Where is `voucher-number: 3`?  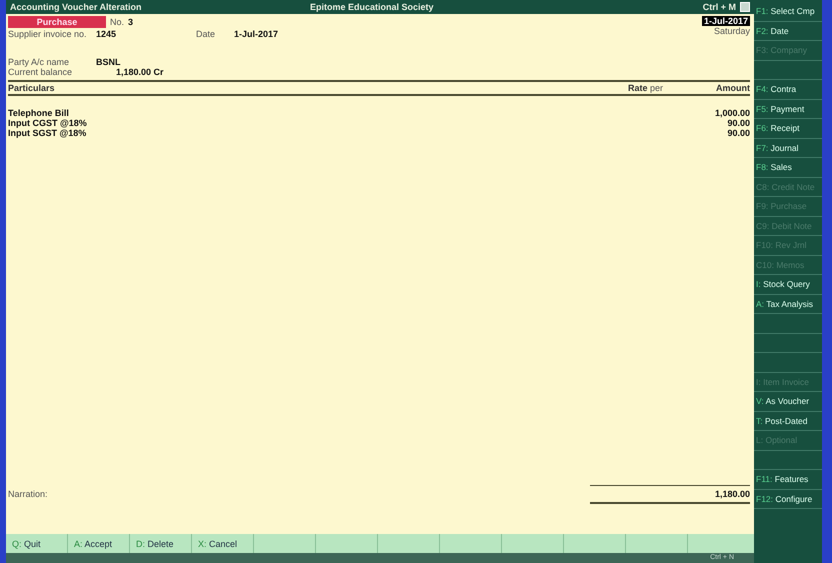
voucher-number: 3 is located at coordinates (131, 22).